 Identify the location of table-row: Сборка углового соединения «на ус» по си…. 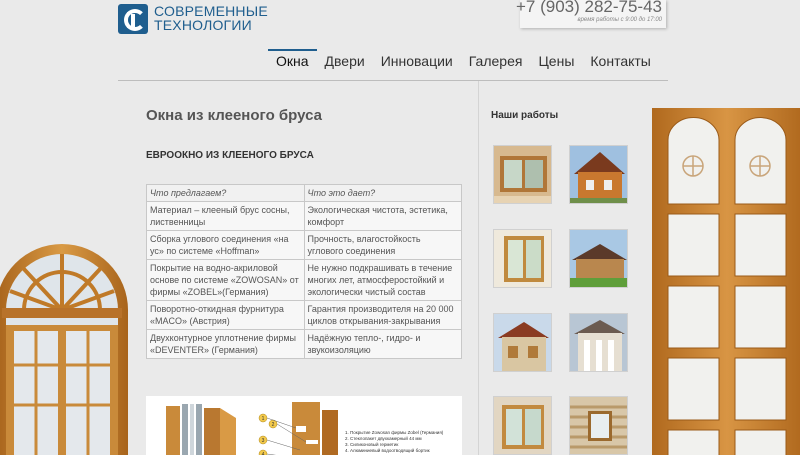
(304, 245).